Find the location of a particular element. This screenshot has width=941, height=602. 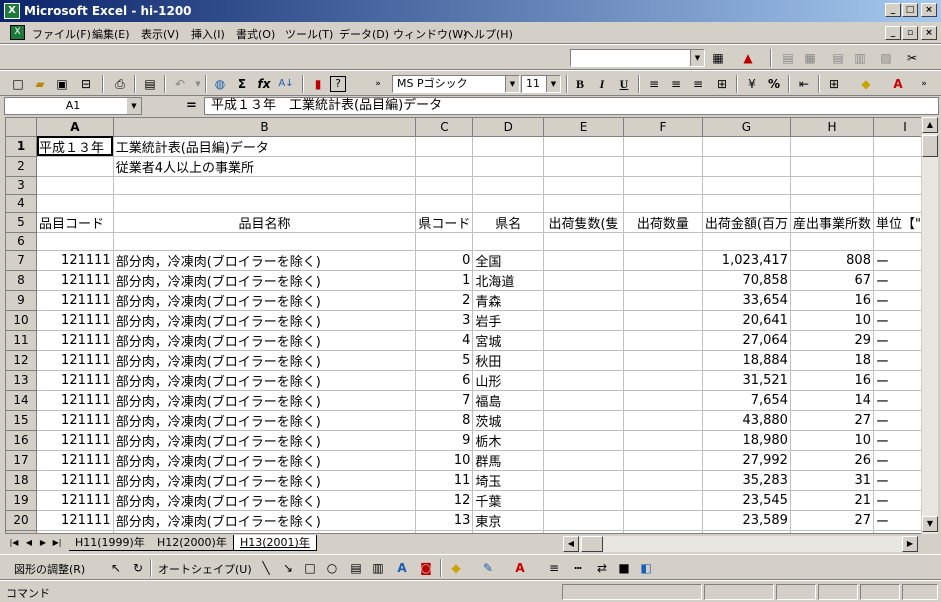

cell-amount: 26,846 is located at coordinates (746, 531).